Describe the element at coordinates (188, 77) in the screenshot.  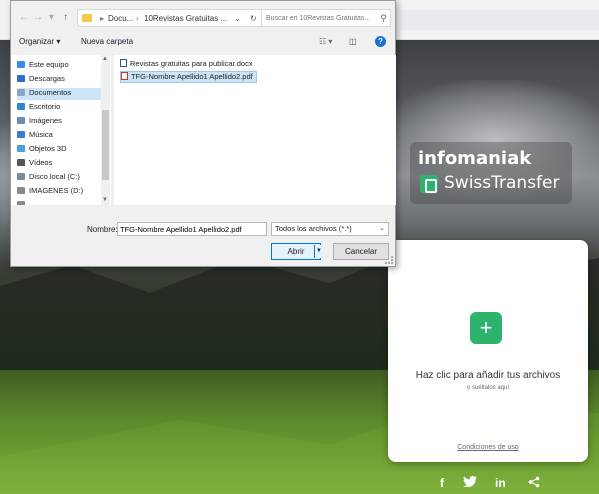
I see `file-item-pdf: TFG-Nombre Apellido1 Apellido2.pdf` at that location.